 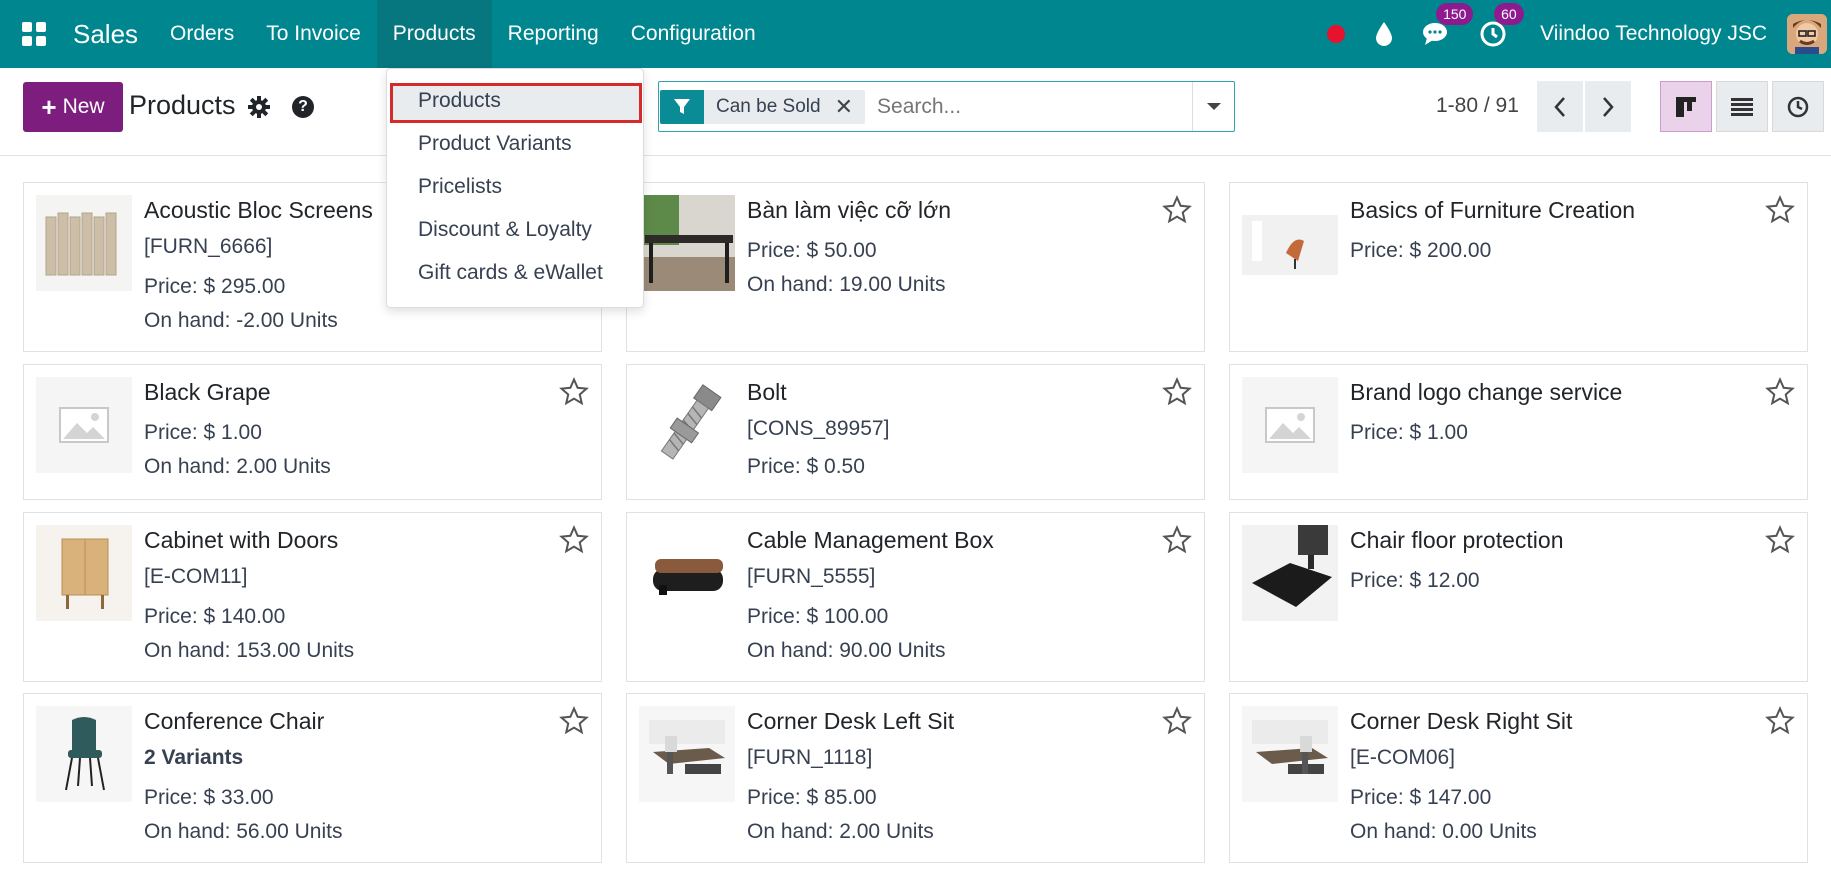 I want to click on caret-down-icon, so click(x=1213, y=106).